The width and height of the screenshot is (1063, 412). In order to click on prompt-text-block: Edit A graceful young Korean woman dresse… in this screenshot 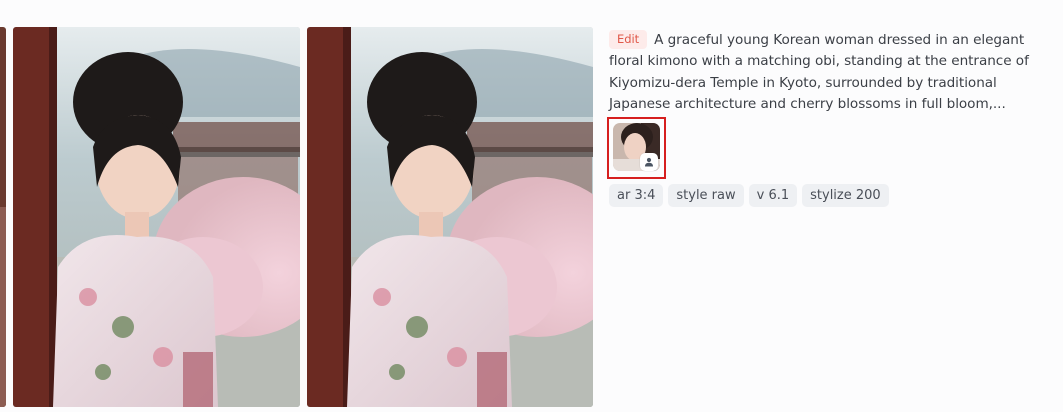, I will do `click(829, 72)`.